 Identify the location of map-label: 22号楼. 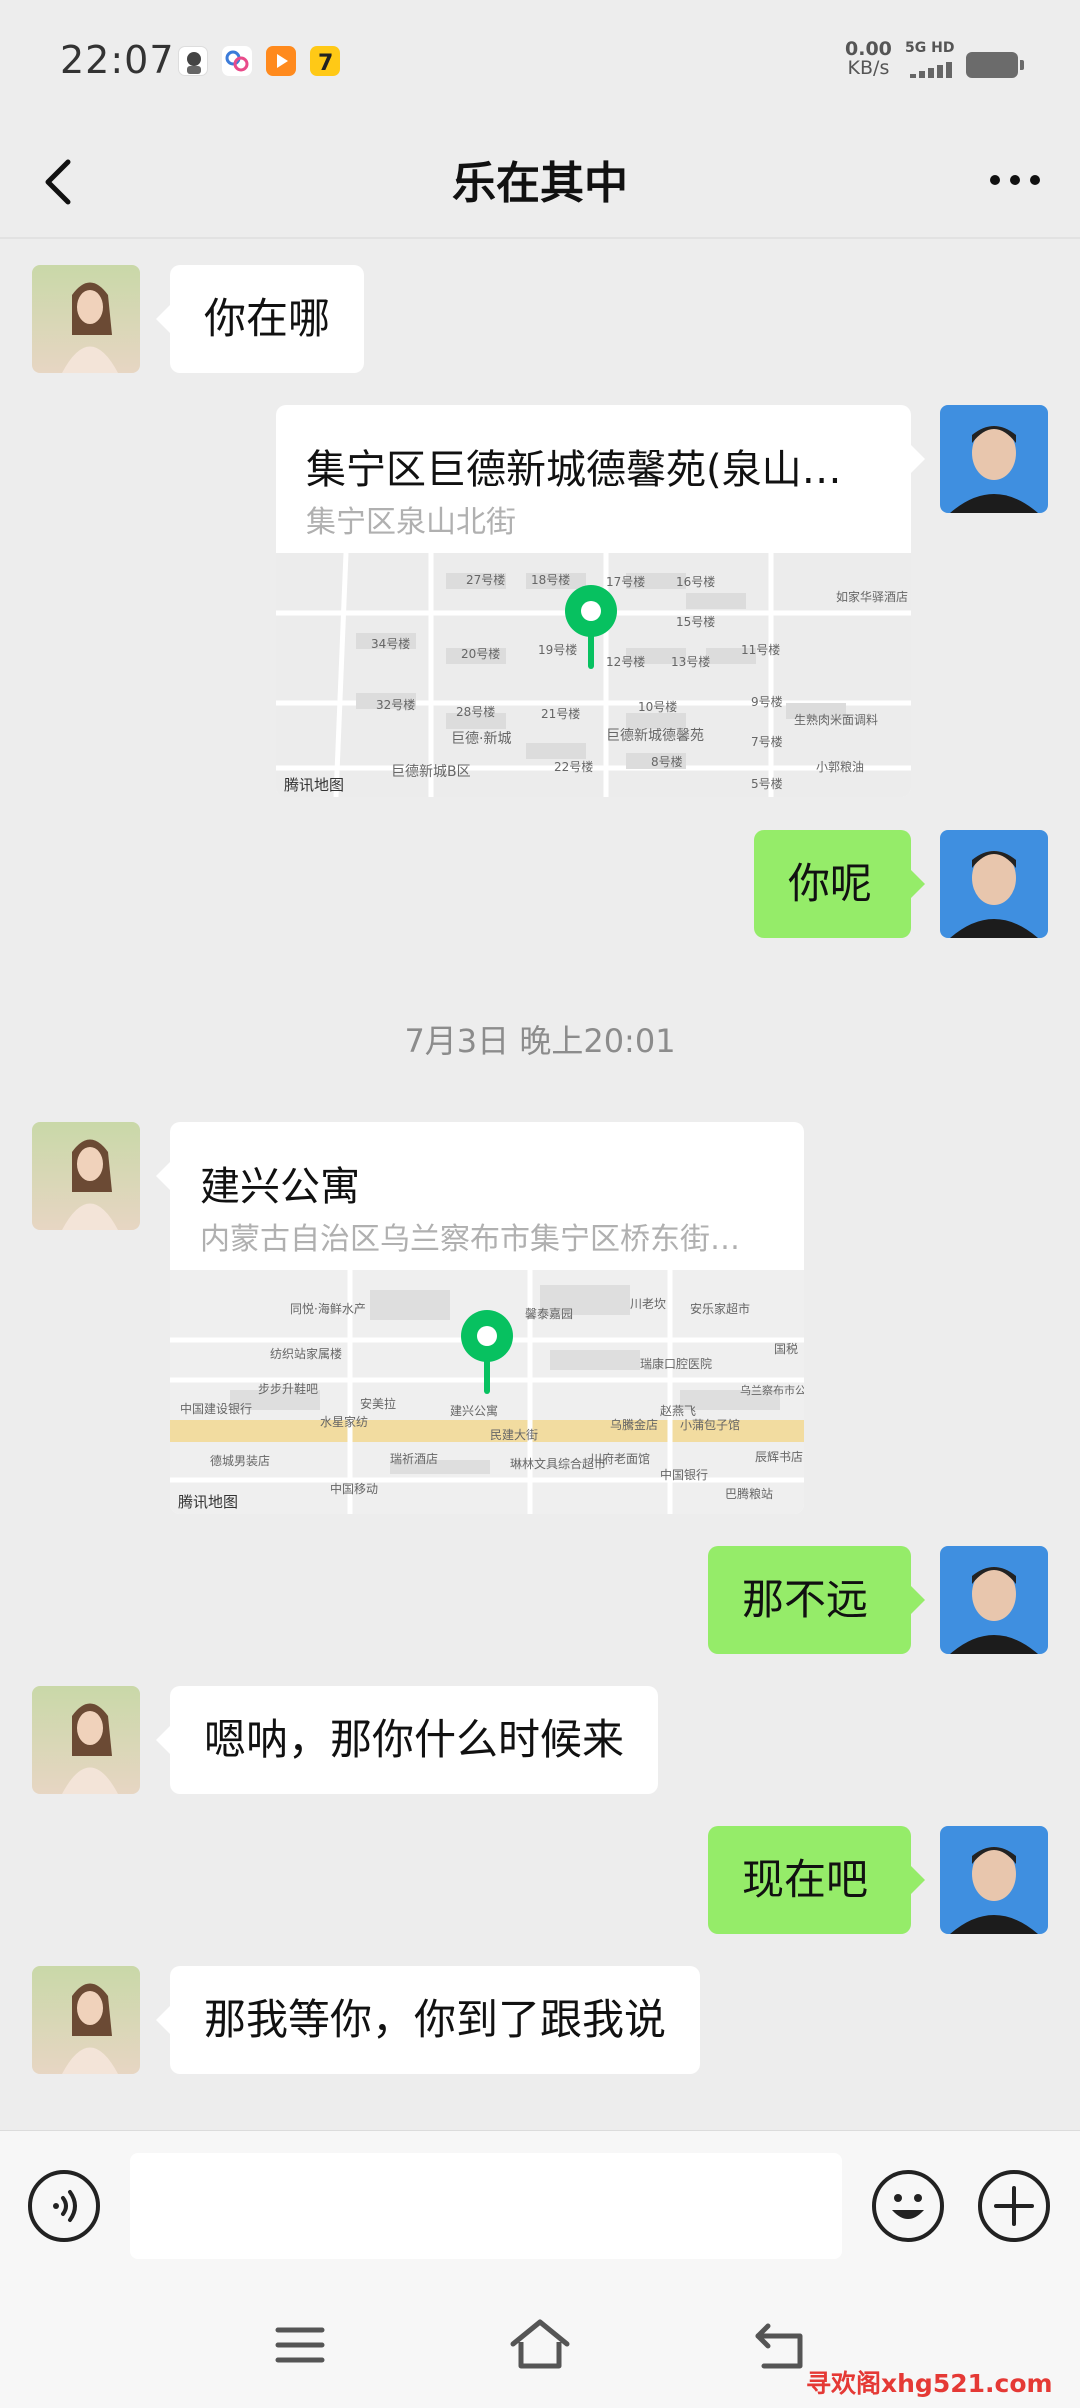
(574, 767).